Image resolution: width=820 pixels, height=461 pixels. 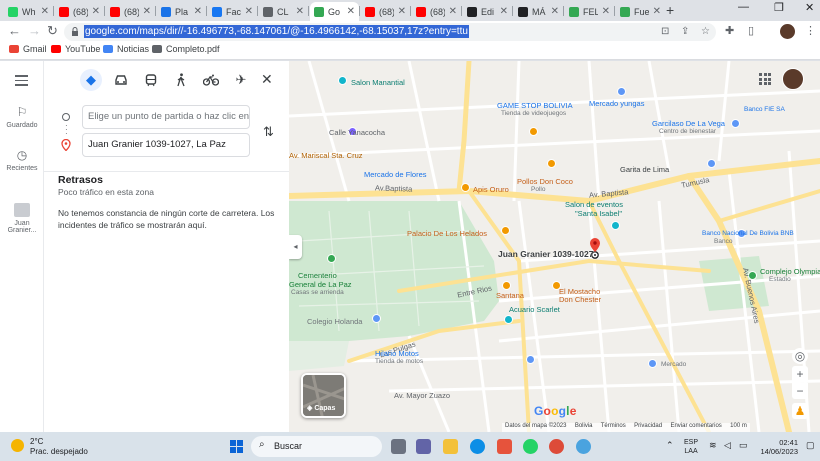 What do you see at coordinates (241, 80) in the screenshot?
I see `flight-icon: ✈` at bounding box center [241, 80].